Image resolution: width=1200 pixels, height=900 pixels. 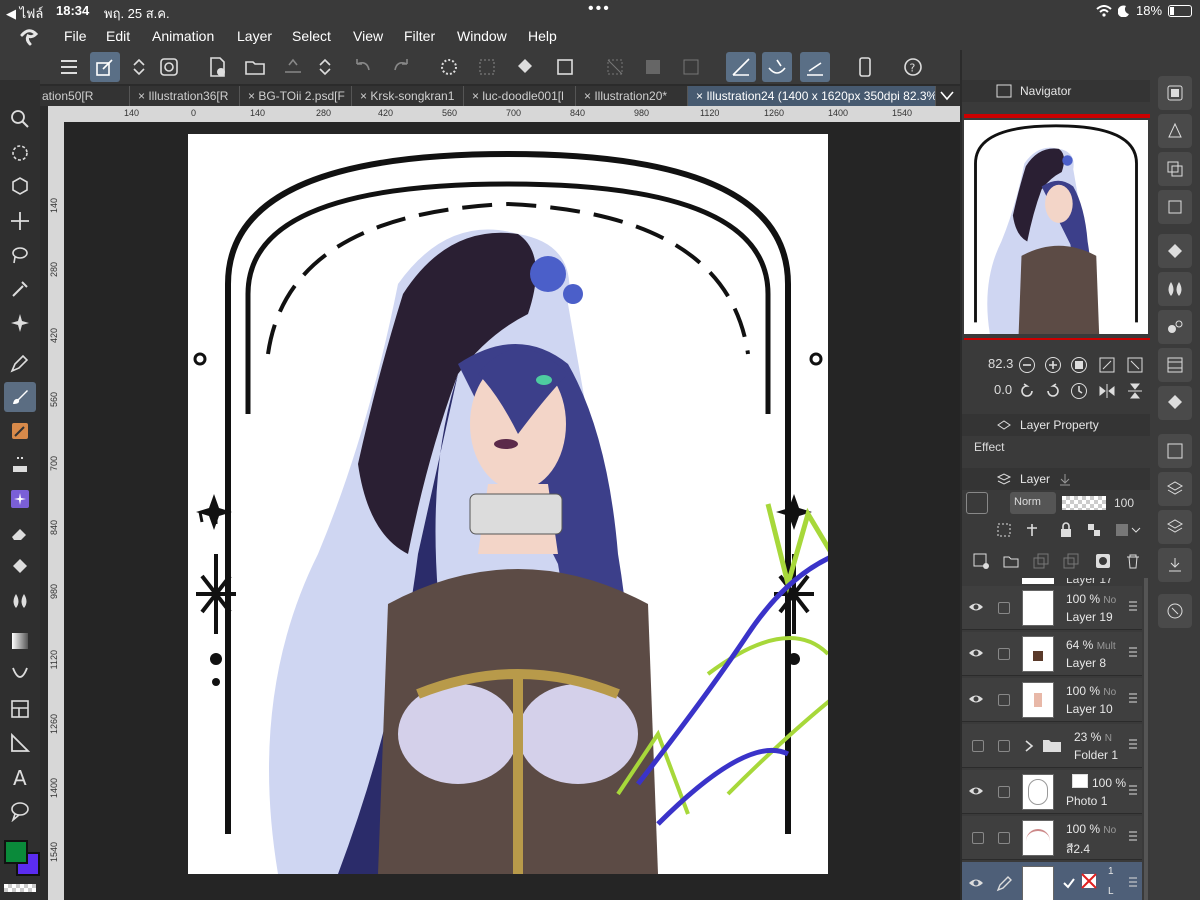 I want to click on layer-row: 100 % No สี2.4, so click(x=1052, y=838).